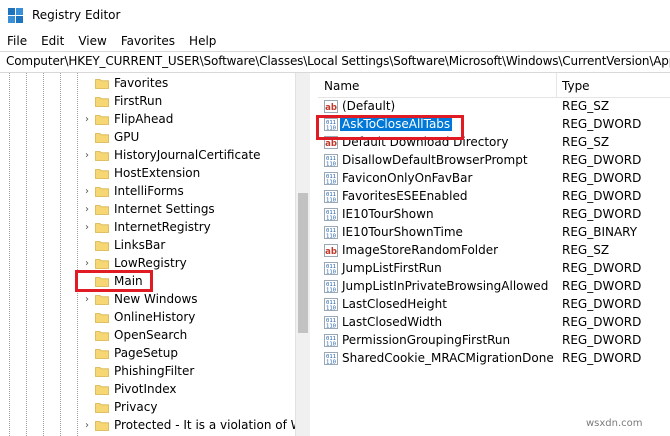 The height and width of the screenshot is (436, 670). Describe the element at coordinates (394, 304) in the screenshot. I see `value-name: LastClosedHeight` at that location.